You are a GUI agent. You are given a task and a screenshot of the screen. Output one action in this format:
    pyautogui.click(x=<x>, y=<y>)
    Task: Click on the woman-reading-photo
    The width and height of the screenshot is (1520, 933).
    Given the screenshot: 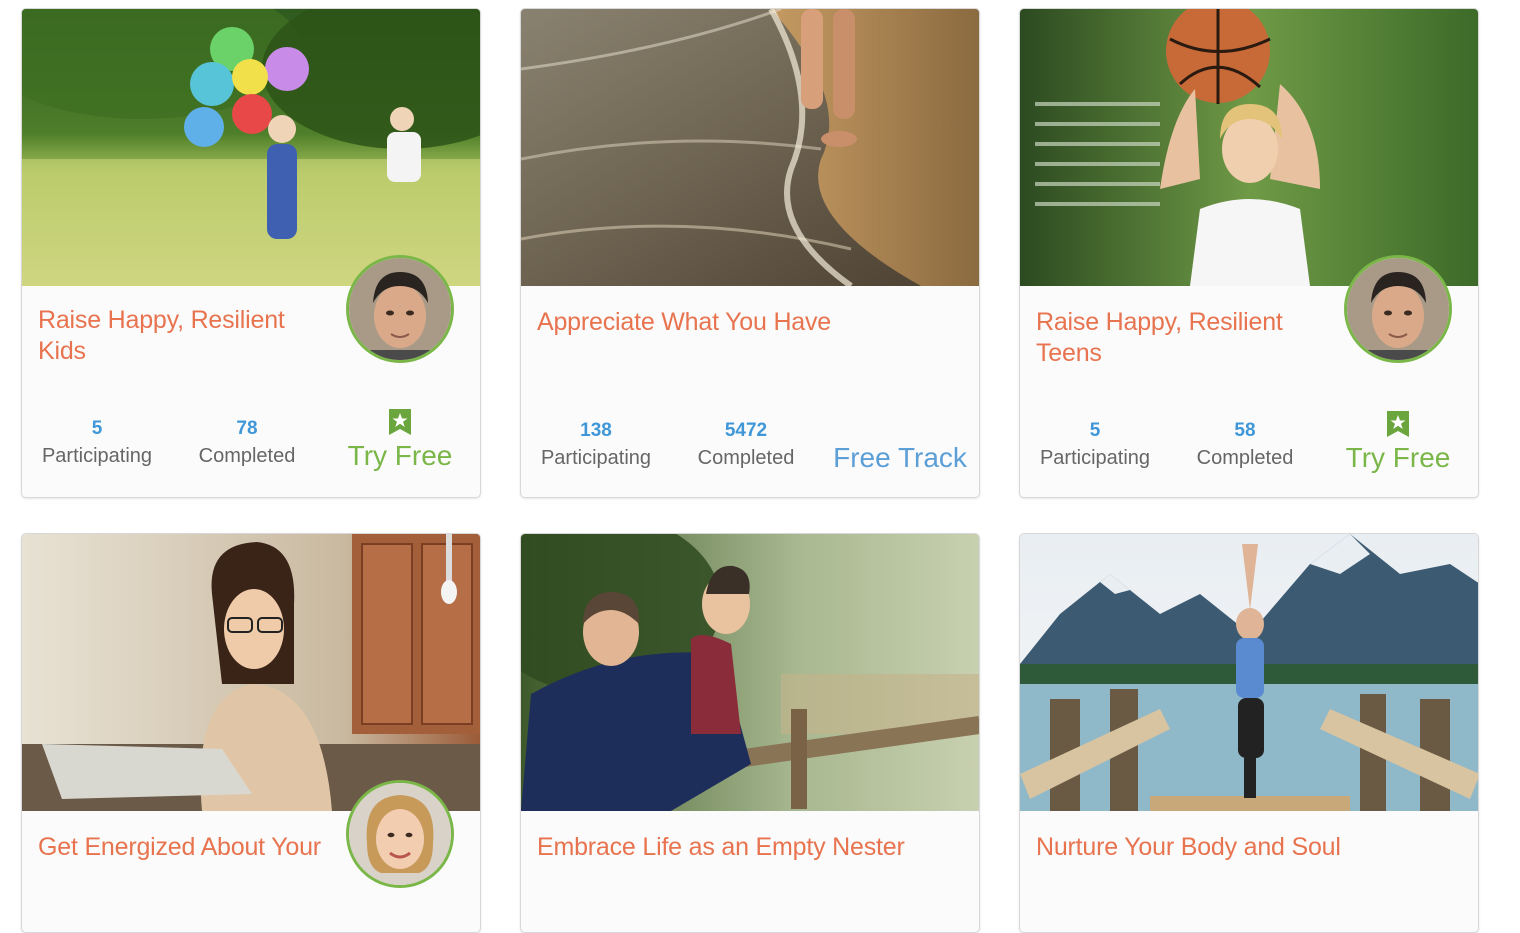 What is the action you would take?
    pyautogui.click(x=251, y=672)
    